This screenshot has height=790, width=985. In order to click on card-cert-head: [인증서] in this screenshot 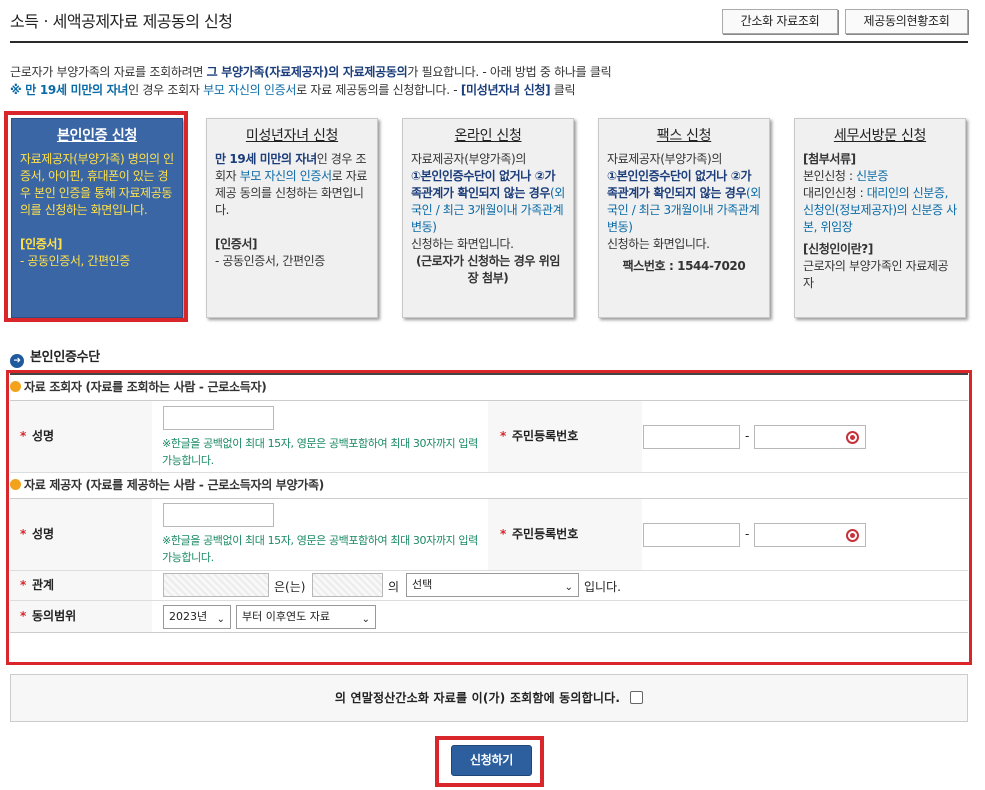, I will do `click(236, 244)`.